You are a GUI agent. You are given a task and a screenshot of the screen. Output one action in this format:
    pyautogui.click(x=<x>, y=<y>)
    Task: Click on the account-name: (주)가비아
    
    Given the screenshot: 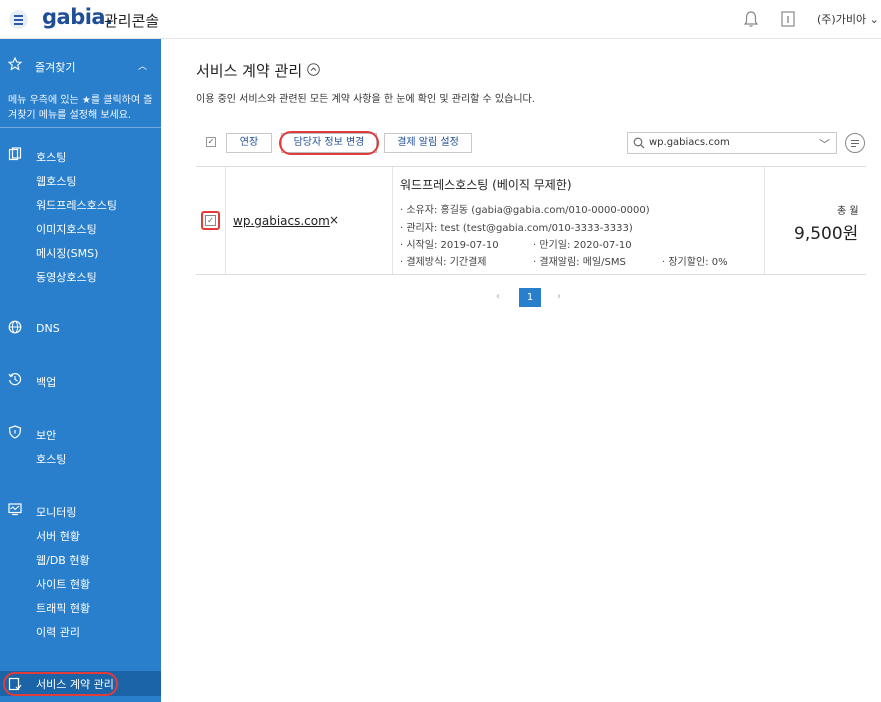 What is the action you would take?
    pyautogui.click(x=842, y=19)
    